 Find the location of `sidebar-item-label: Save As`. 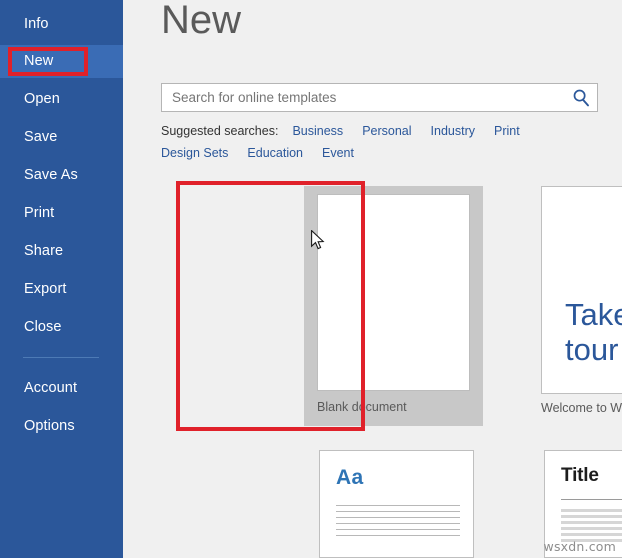

sidebar-item-label: Save As is located at coordinates (51, 175).